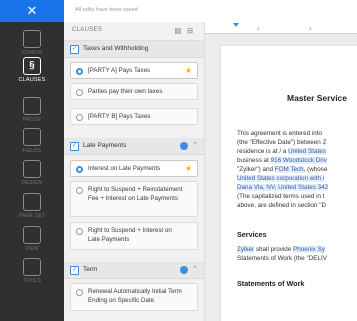  I want to click on doc-line: "Zylker") and FOM Tech, (whose, so click(282, 169).